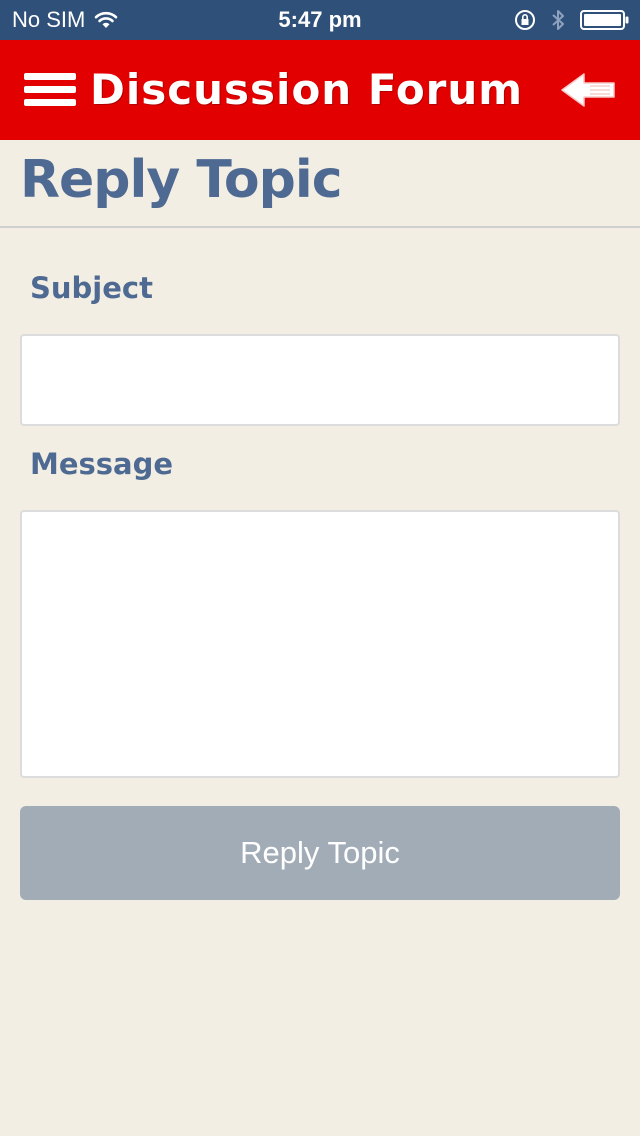  I want to click on status-bar: No SIM 5:47 pm, so click(320, 20).